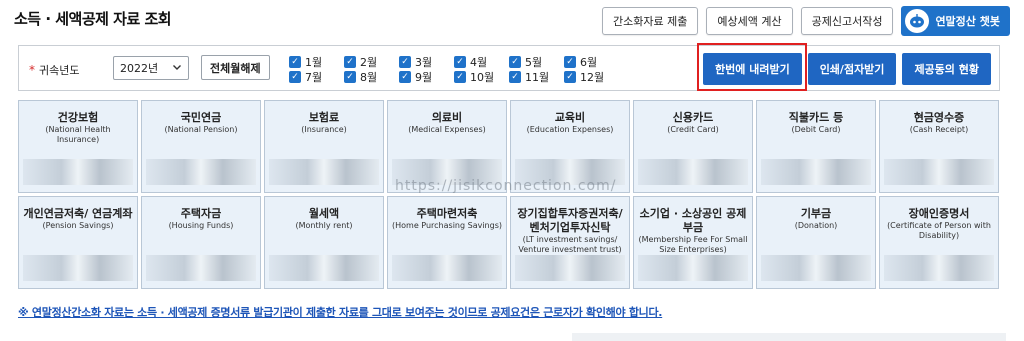 Image resolution: width=1024 pixels, height=341 pixels. Describe the element at coordinates (324, 242) in the screenshot. I see `category-card-monthly-rent: 월세액 (Monthly rent)` at that location.